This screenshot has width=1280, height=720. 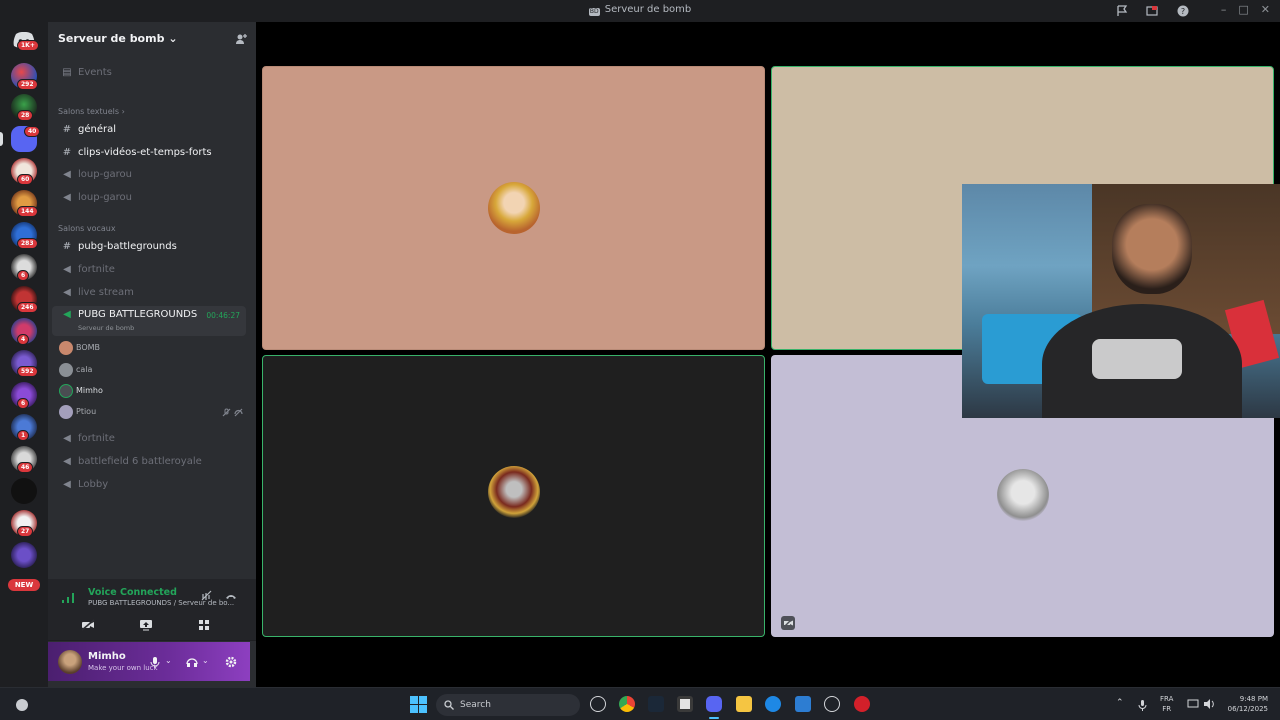 I want to click on channel-fortnite: ◀ fortnite, so click(x=87, y=269).